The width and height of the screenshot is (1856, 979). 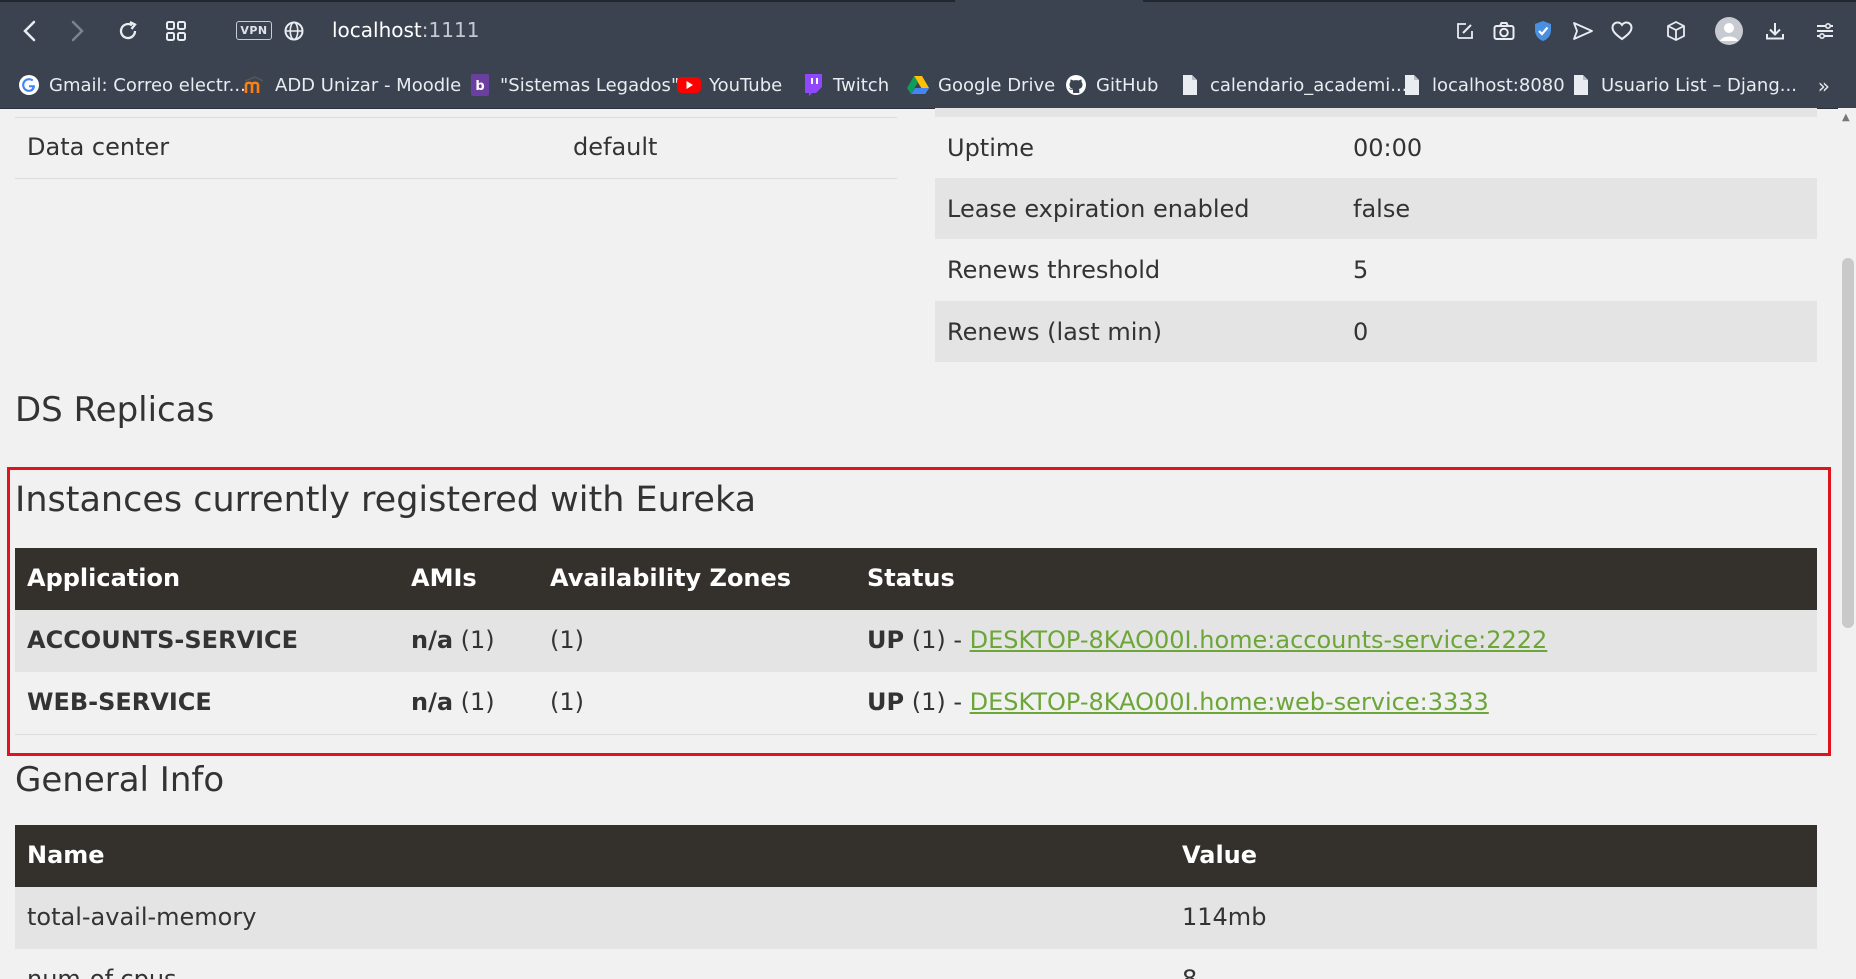 What do you see at coordinates (1583, 31) in the screenshot?
I see `send-icon` at bounding box center [1583, 31].